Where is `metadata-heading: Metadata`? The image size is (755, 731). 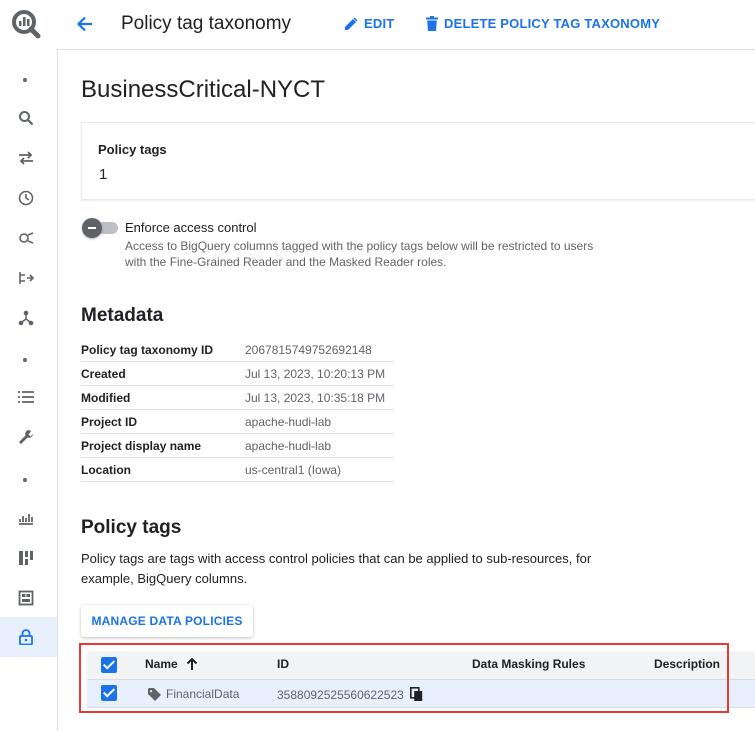 metadata-heading: Metadata is located at coordinates (122, 315).